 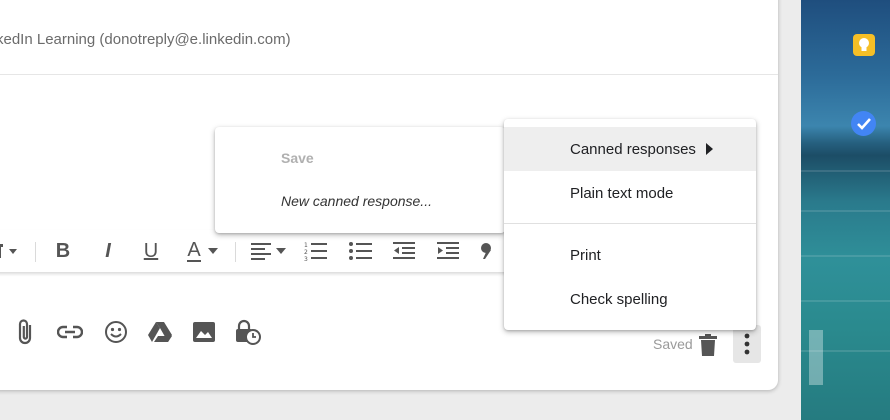 I want to click on menu-item-canned-responses: Canned responses, so click(x=630, y=149).